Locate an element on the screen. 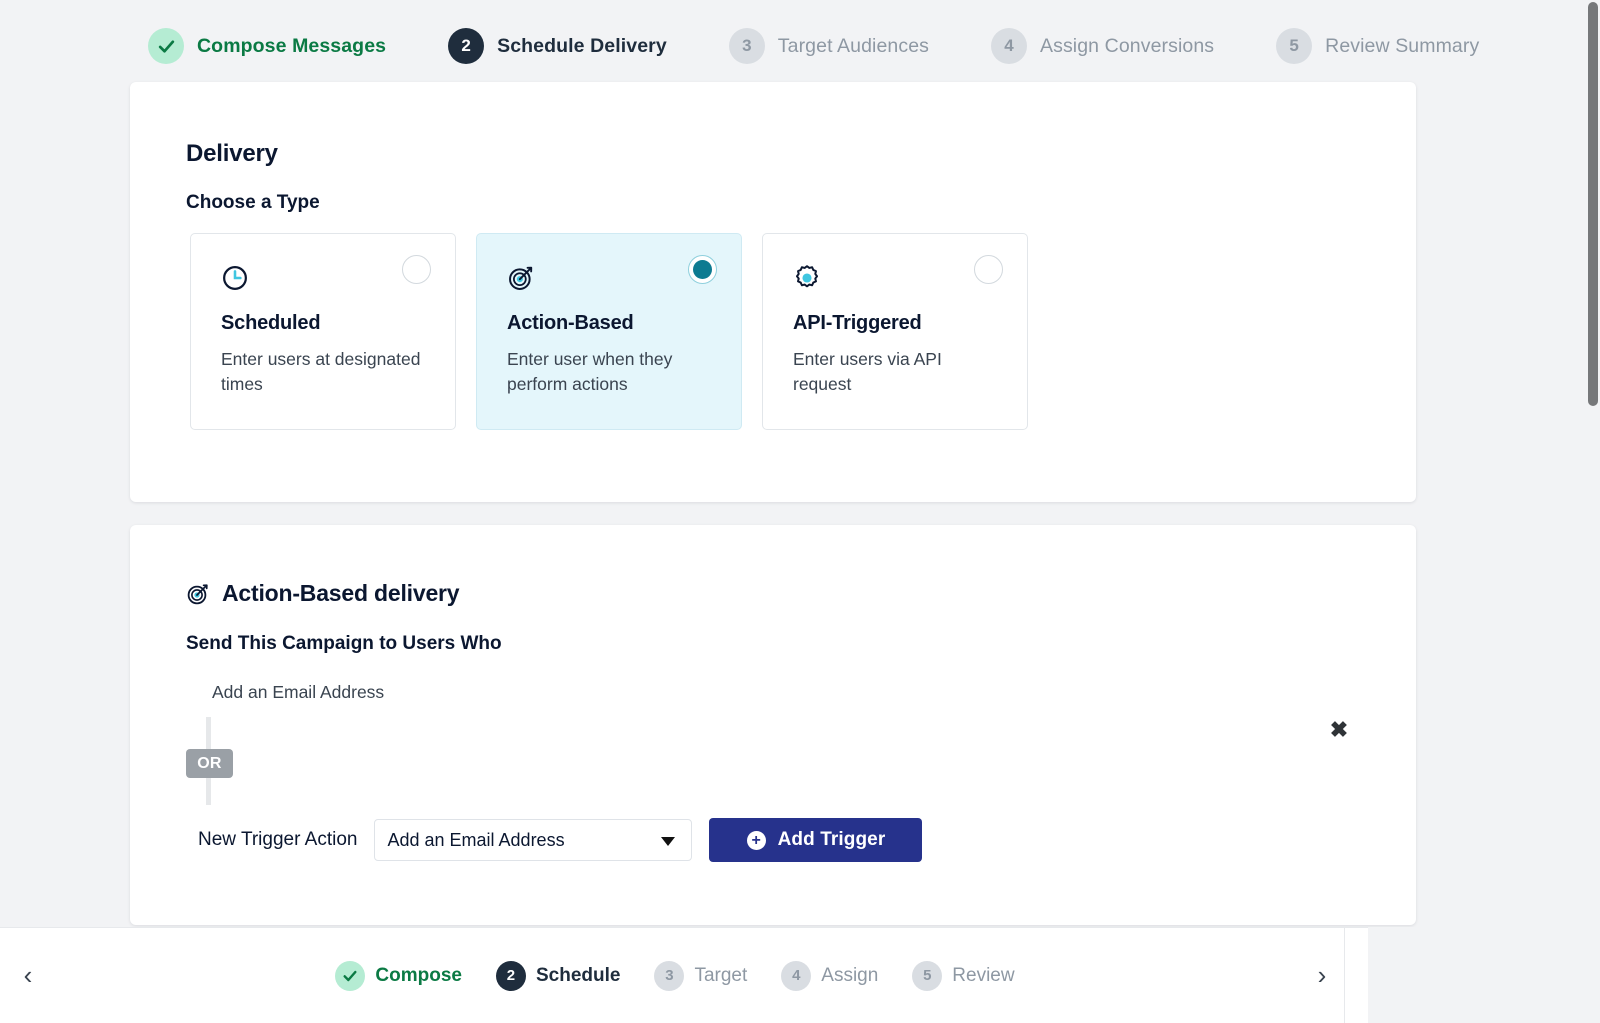 Image resolution: width=1600 pixels, height=1023 pixels. stepper-item-target: 3 Target Audiences is located at coordinates (828, 46).